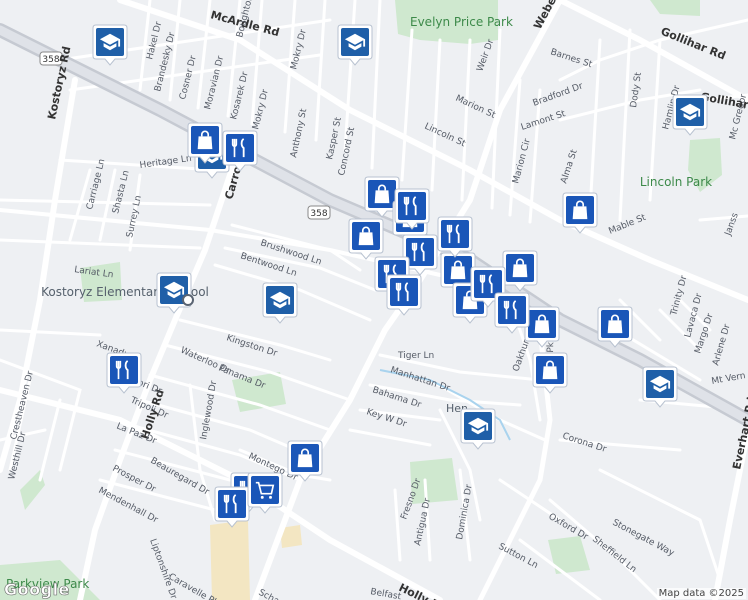  What do you see at coordinates (318, 214) in the screenshot?
I see `route-shield-label-2: 358` at bounding box center [318, 214].